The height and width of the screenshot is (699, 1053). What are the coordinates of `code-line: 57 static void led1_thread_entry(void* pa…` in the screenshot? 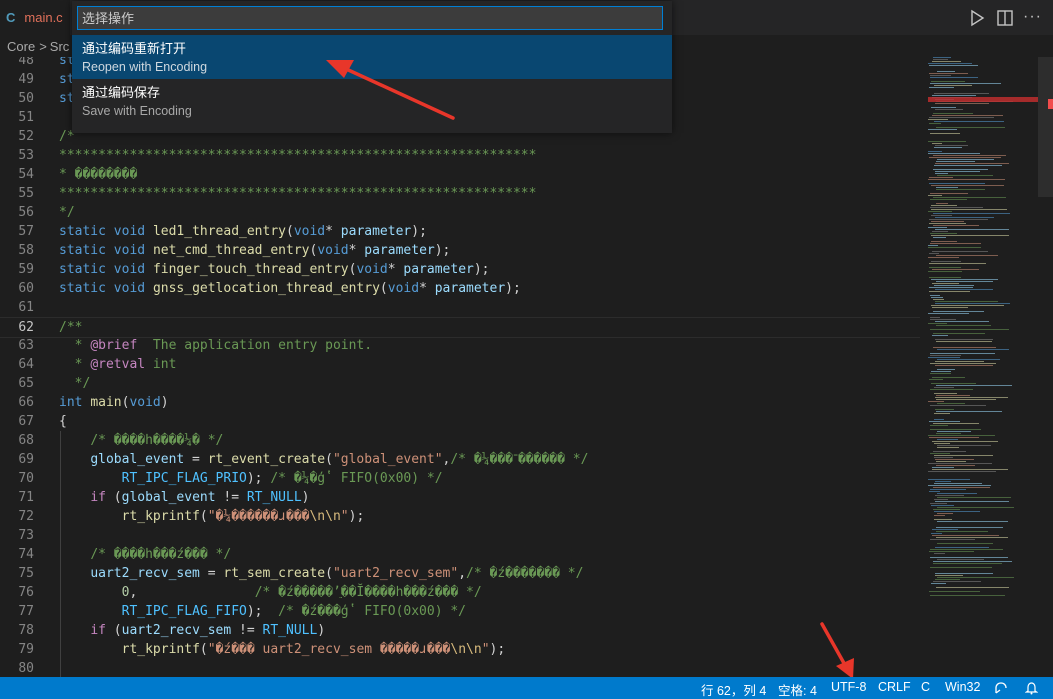 It's located at (460, 231).